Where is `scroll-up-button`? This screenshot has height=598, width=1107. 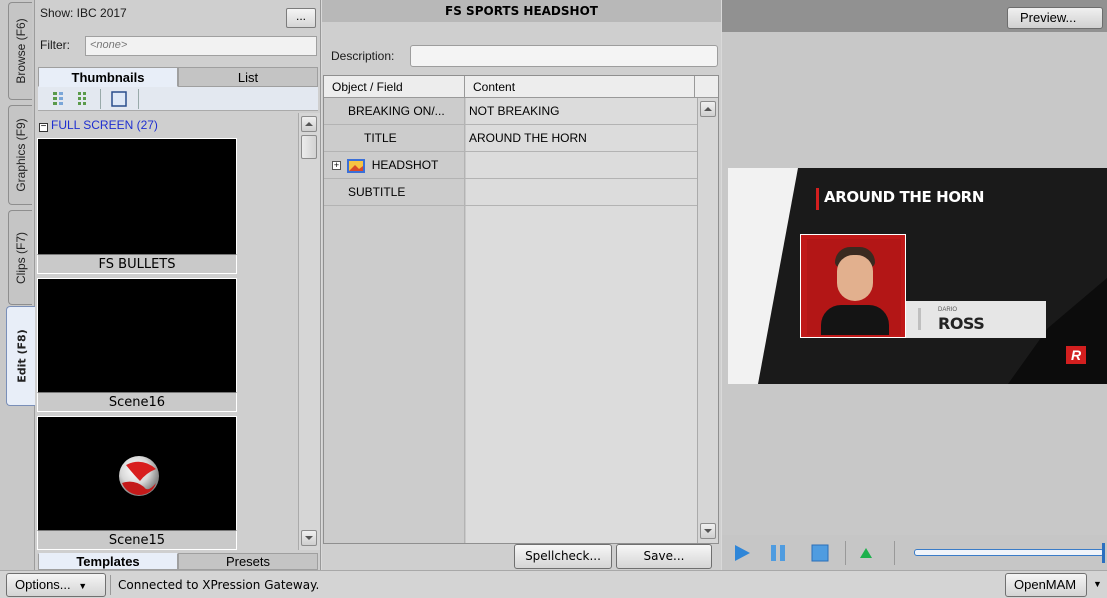
scroll-up-button is located at coordinates (309, 124).